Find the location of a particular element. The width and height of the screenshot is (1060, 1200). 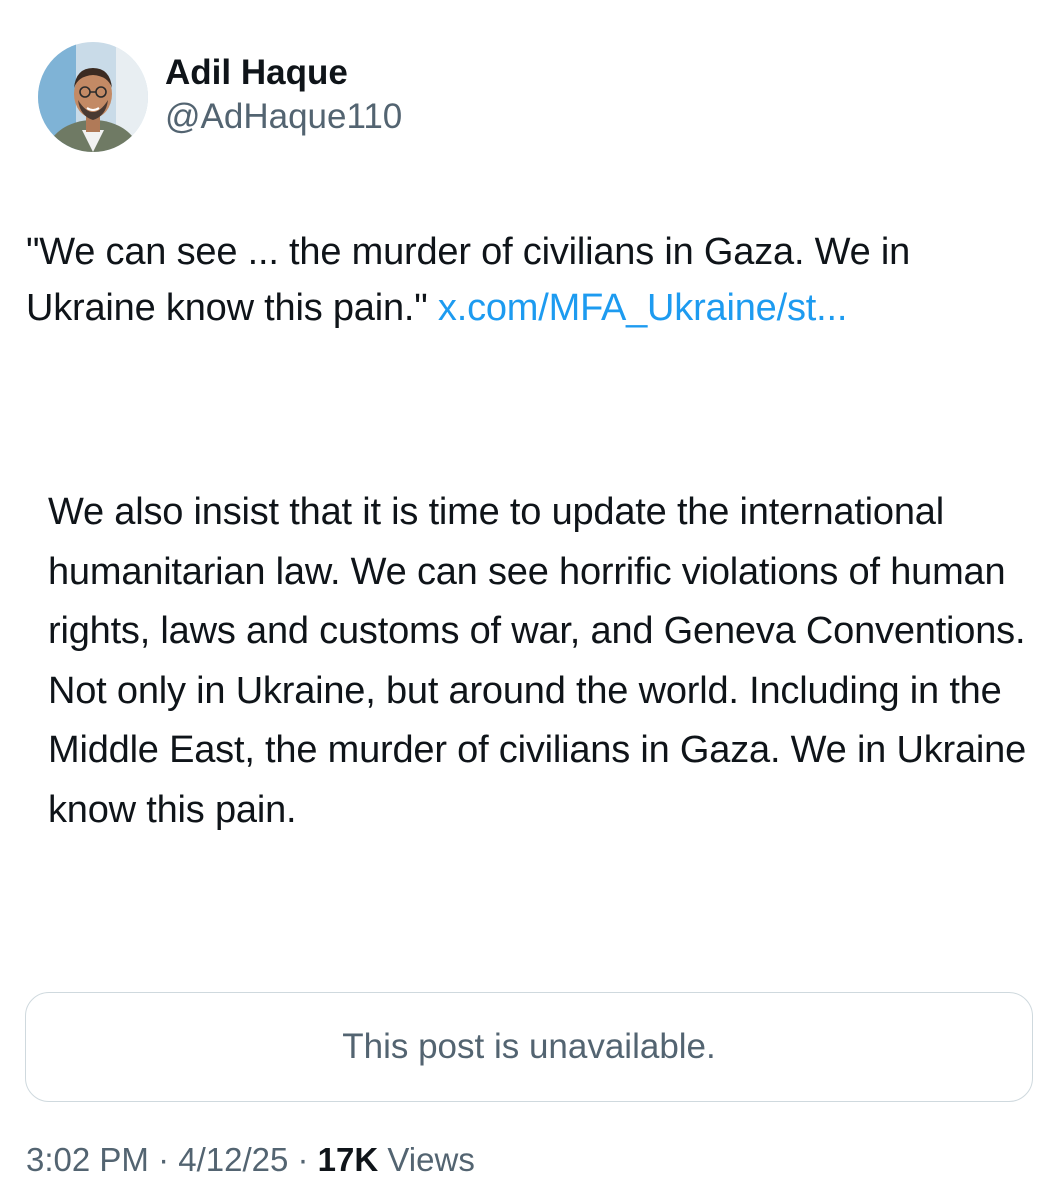

avatar is located at coordinates (93, 97).